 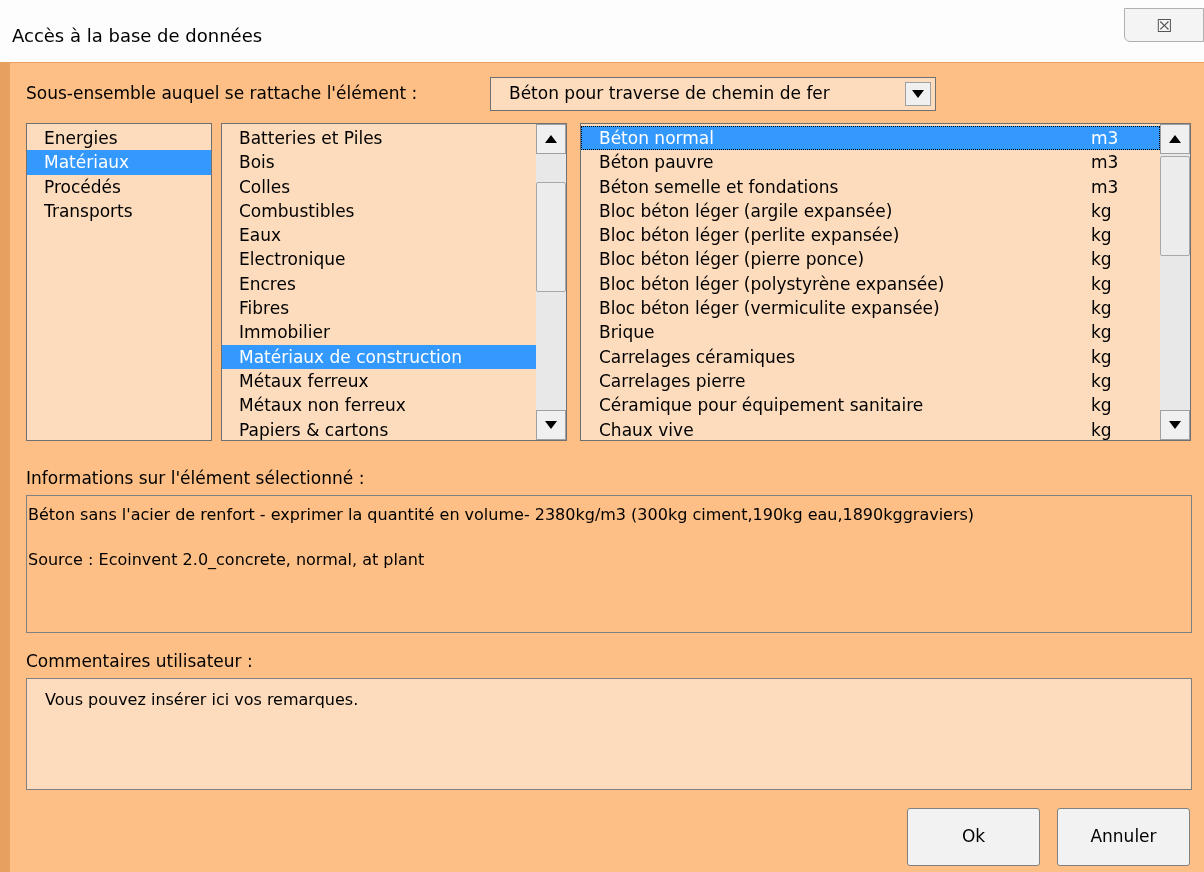 What do you see at coordinates (1164, 25) in the screenshot?
I see `close-button: ☒` at bounding box center [1164, 25].